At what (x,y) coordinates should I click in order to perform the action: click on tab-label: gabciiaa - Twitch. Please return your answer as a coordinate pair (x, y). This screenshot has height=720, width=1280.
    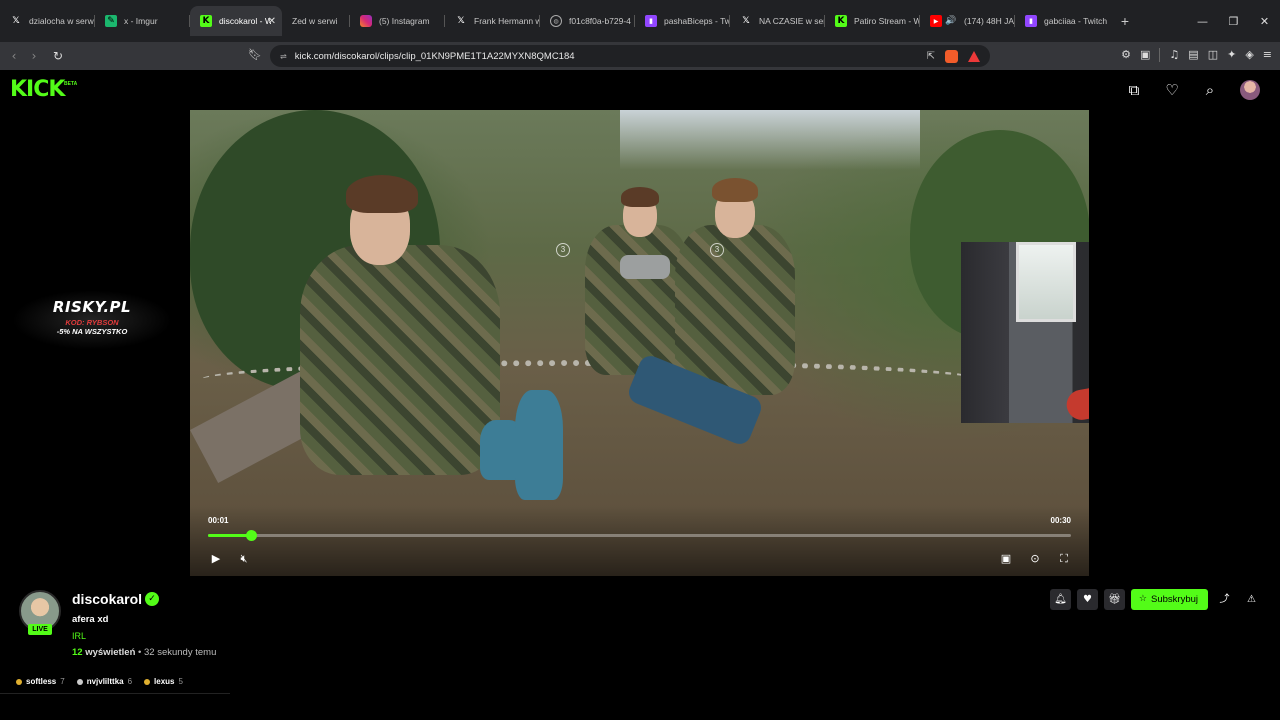
    Looking at the image, I should click on (1076, 21).